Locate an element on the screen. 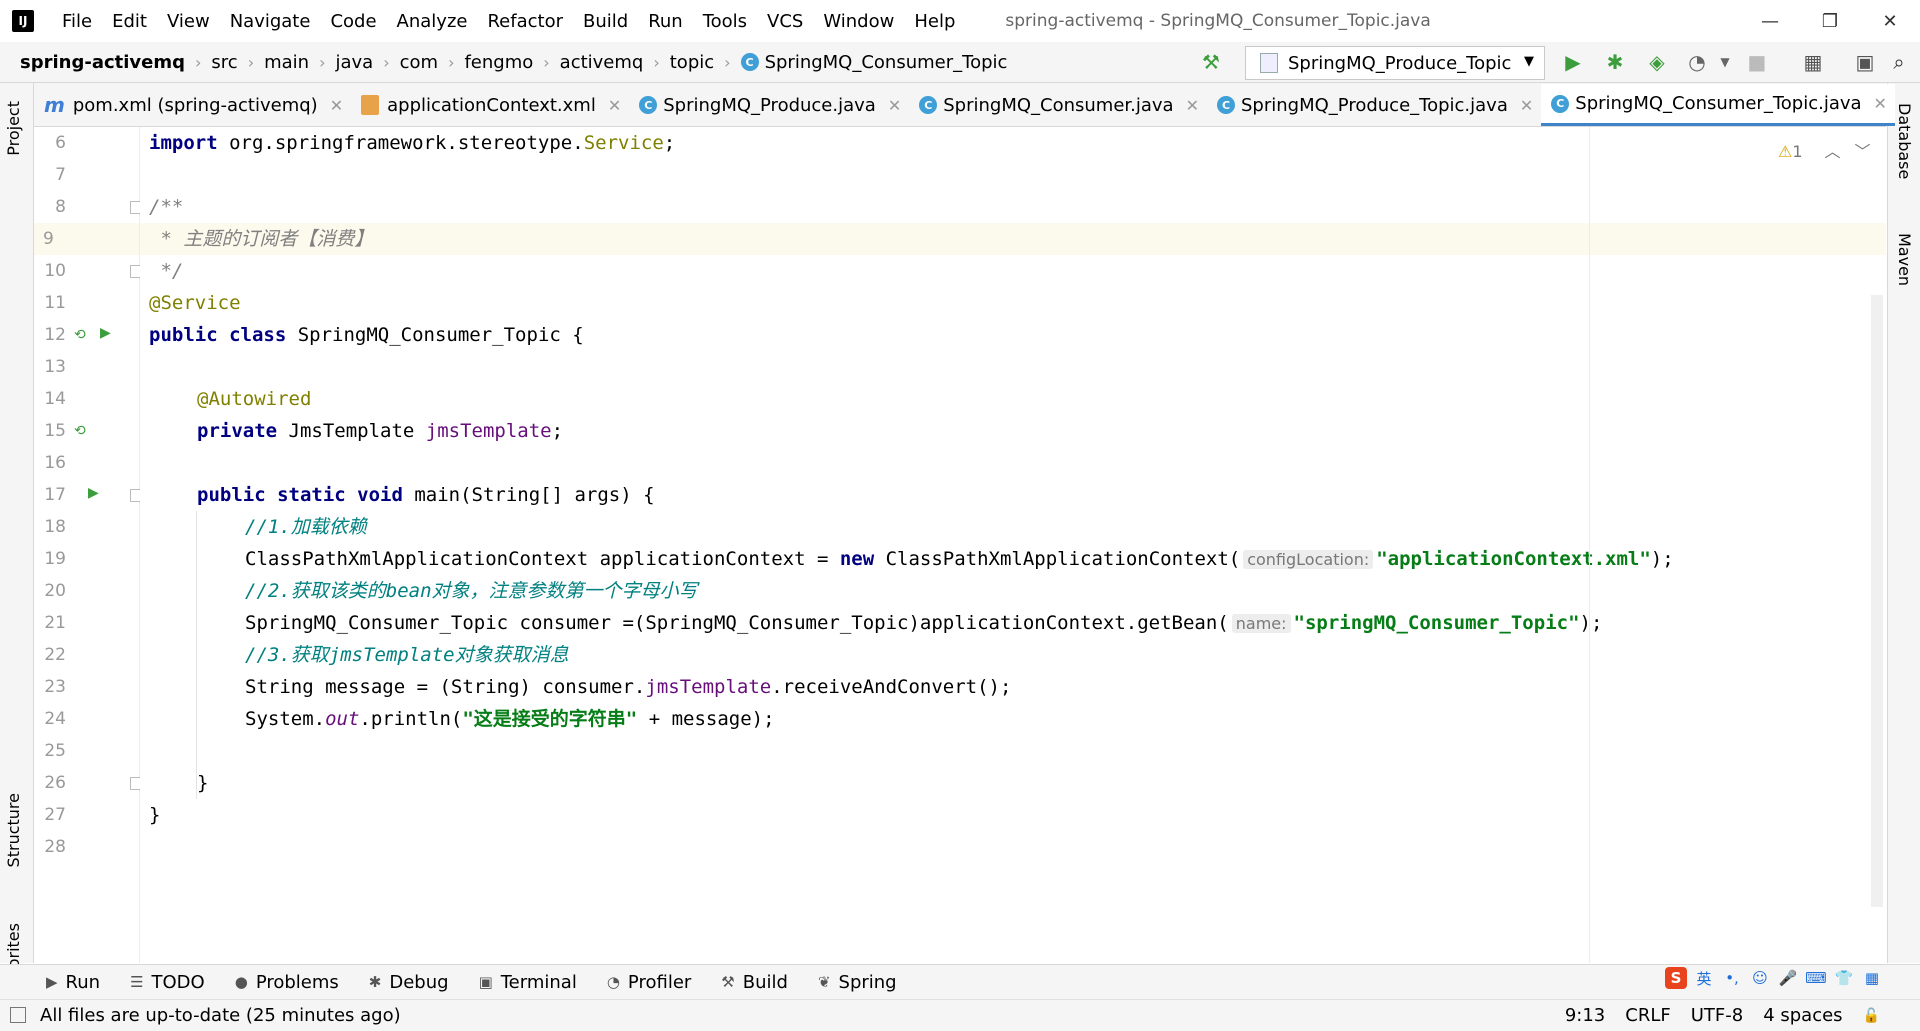 This screenshot has width=1920, height=1031. tab-springmq-consumer-topic: C SpringMQ_Consumer_Topic.java ✕ is located at coordinates (1718, 105).